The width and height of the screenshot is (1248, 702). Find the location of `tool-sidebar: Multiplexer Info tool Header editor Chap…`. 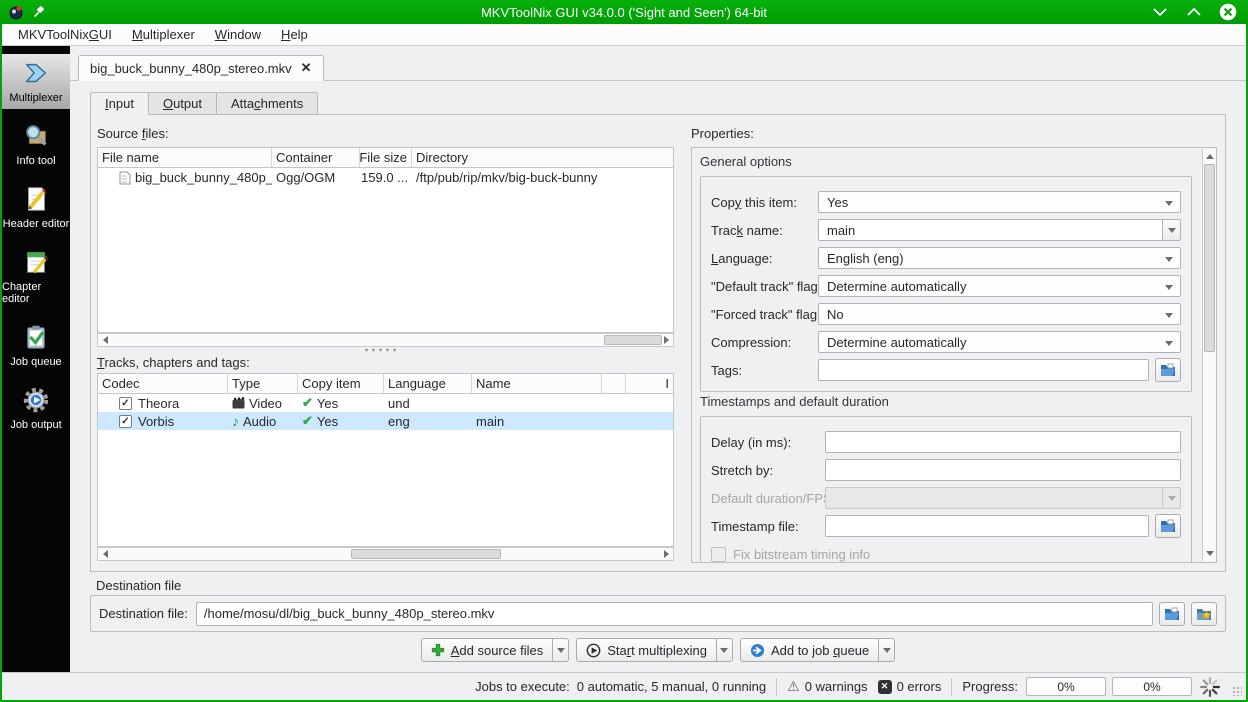

tool-sidebar: Multiplexer Info tool Header editor Chap… is located at coordinates (36, 359).